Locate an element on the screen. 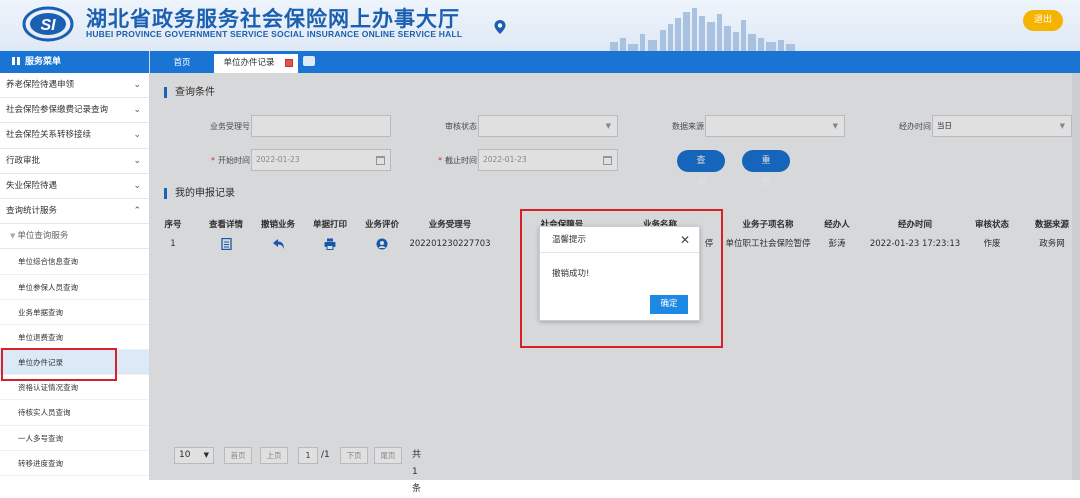 The height and width of the screenshot is (498, 1080). sidebar-subgroup-label: 单位查询服务 is located at coordinates (43, 236).